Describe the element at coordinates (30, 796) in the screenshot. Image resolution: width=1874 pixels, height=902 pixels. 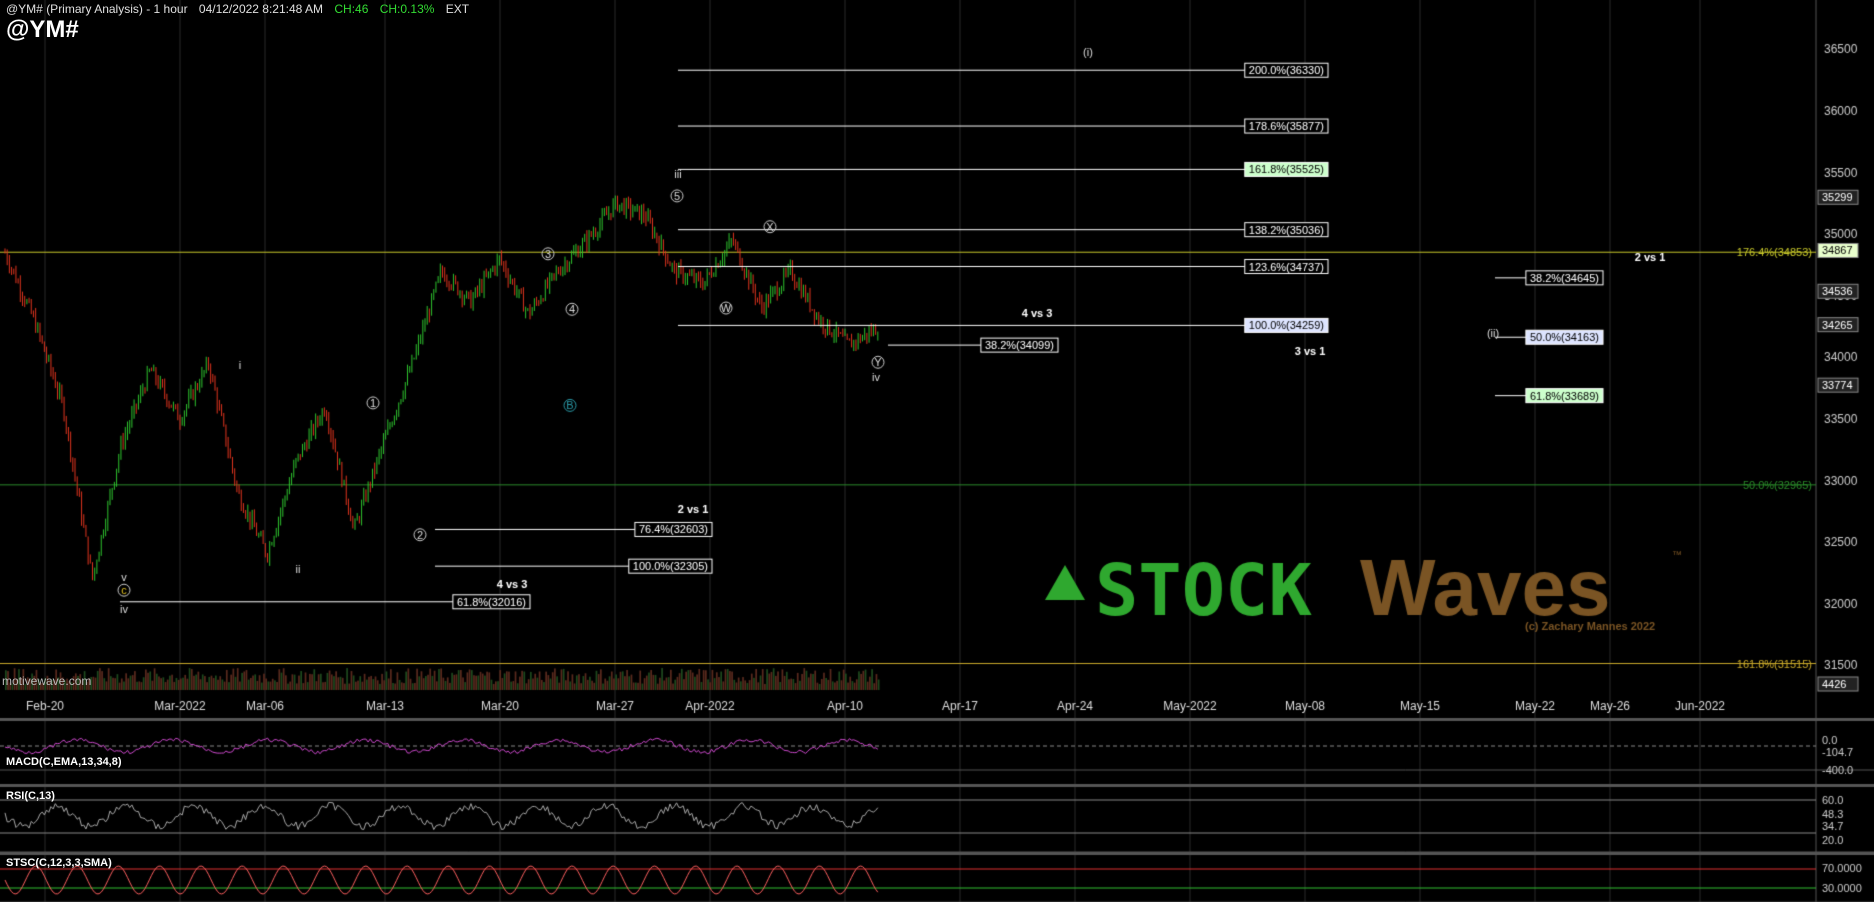
I see `rsi-title: RSI(C,13)` at that location.